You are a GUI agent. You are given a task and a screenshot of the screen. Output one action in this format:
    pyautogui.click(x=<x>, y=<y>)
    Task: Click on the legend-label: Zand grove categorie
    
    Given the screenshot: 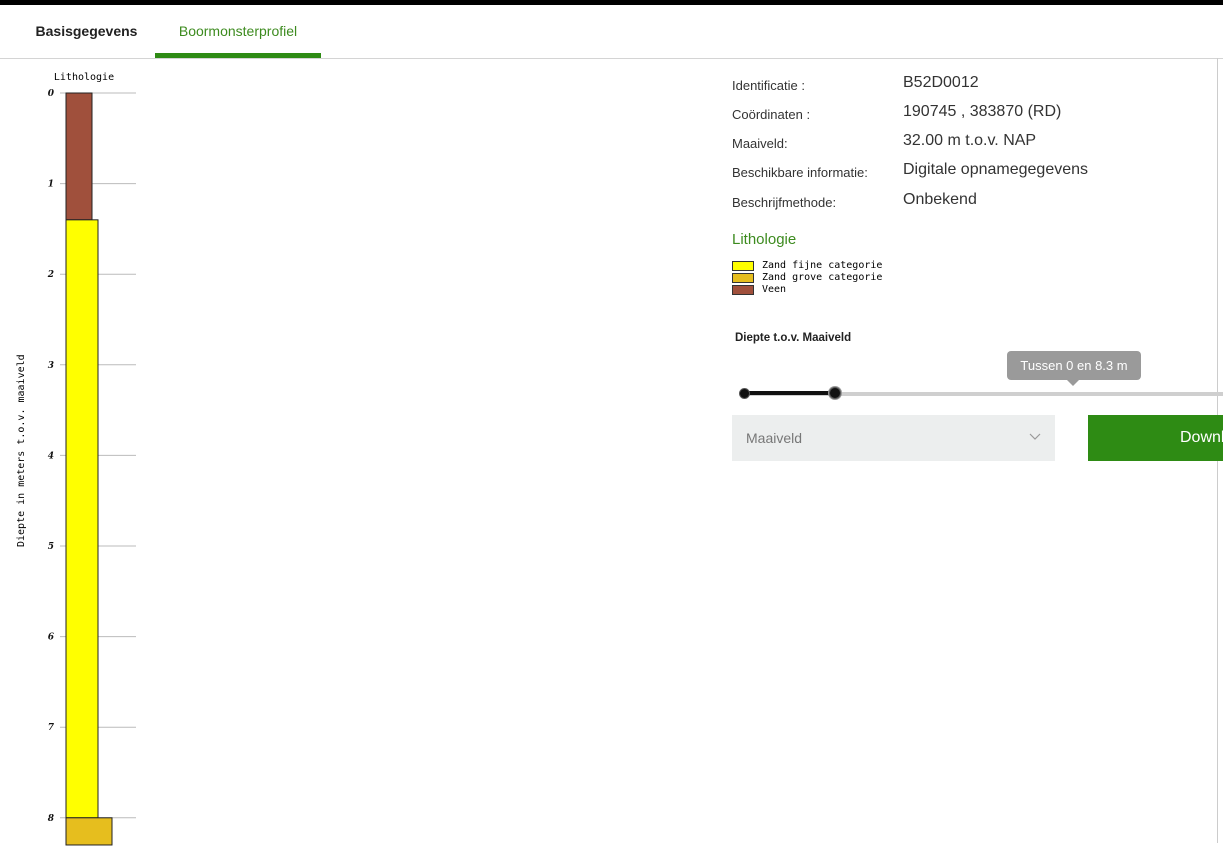 What is the action you would take?
    pyautogui.click(x=822, y=277)
    